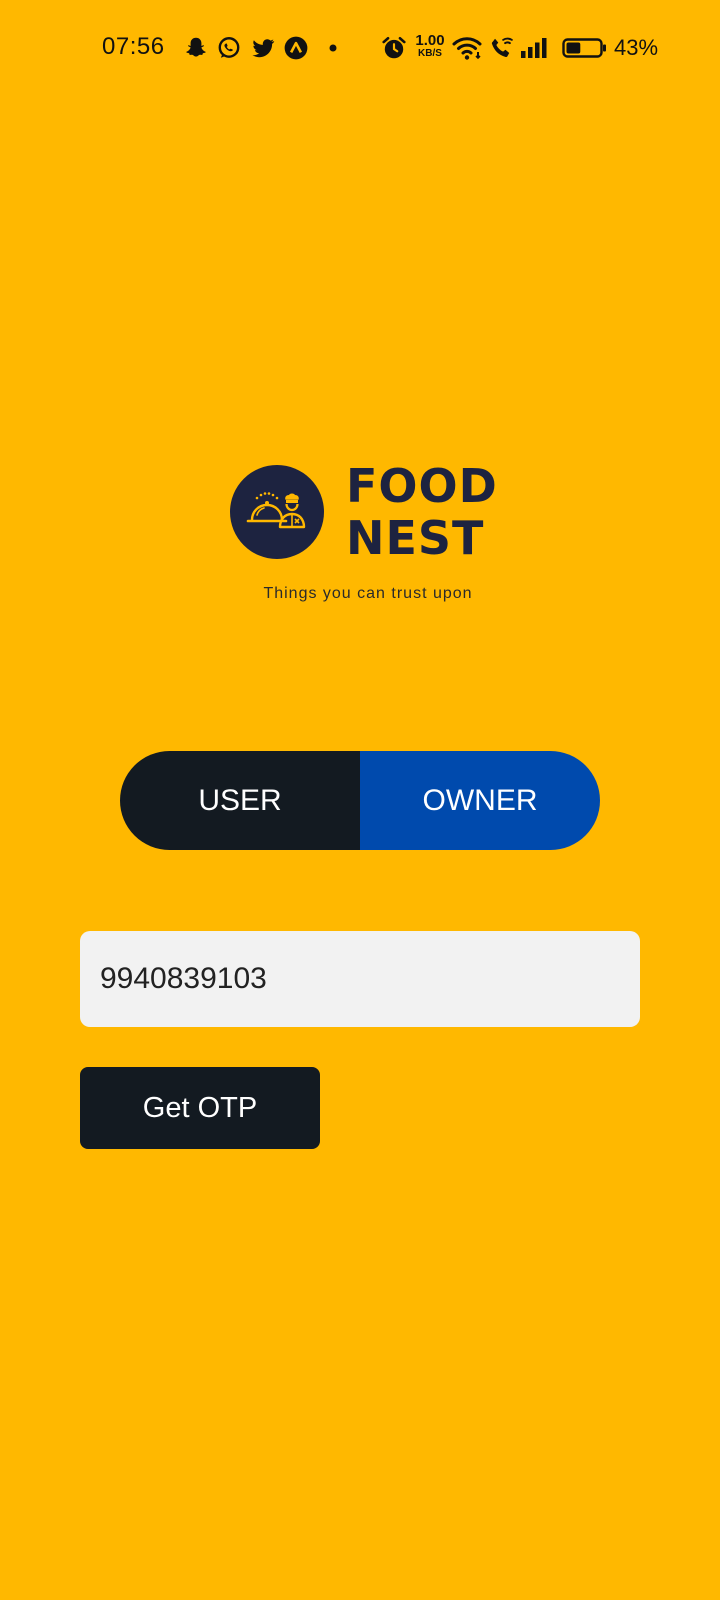 The height and width of the screenshot is (1600, 720). Describe the element at coordinates (501, 48) in the screenshot. I see `wifi-call-icon` at that location.